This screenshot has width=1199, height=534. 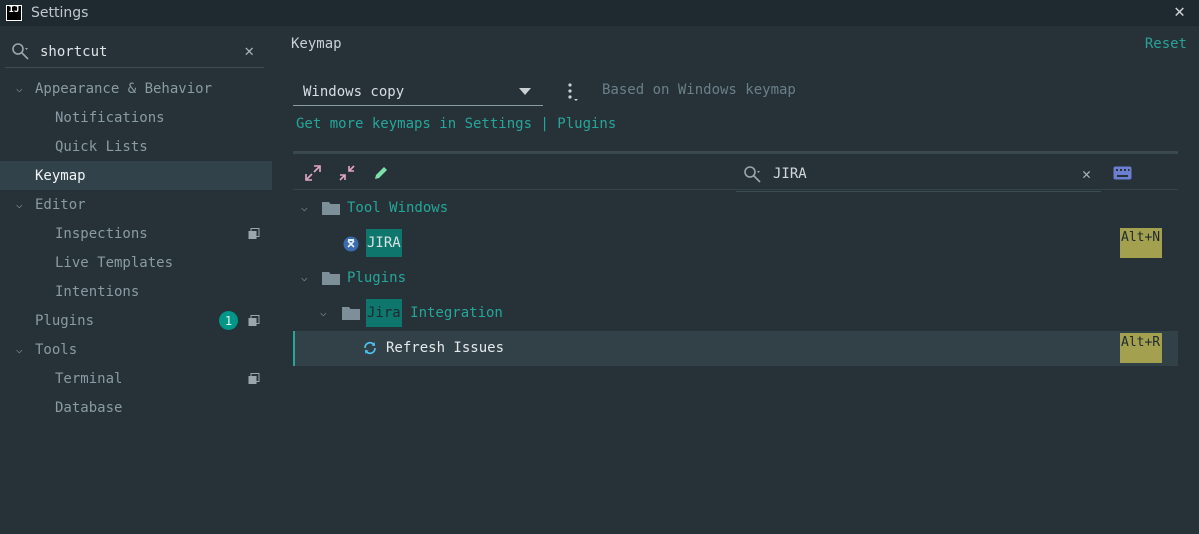 I want to click on search-highlight: JIRA, so click(x=384, y=243).